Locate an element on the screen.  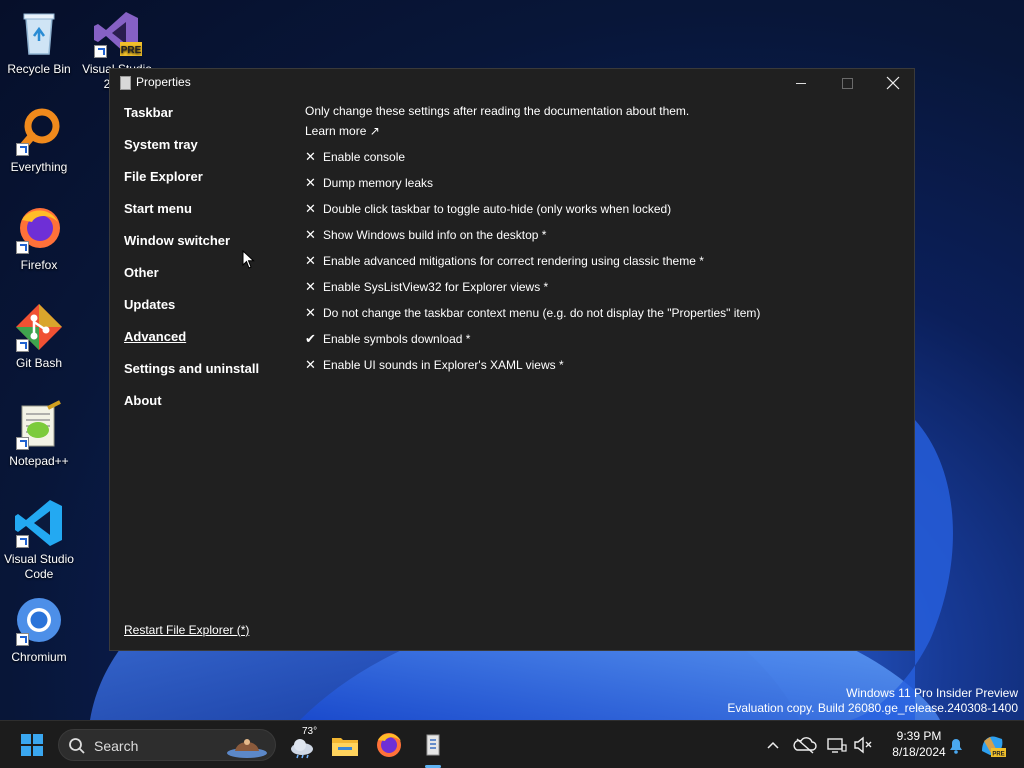
vscode-icon is located at coordinates (39, 523).